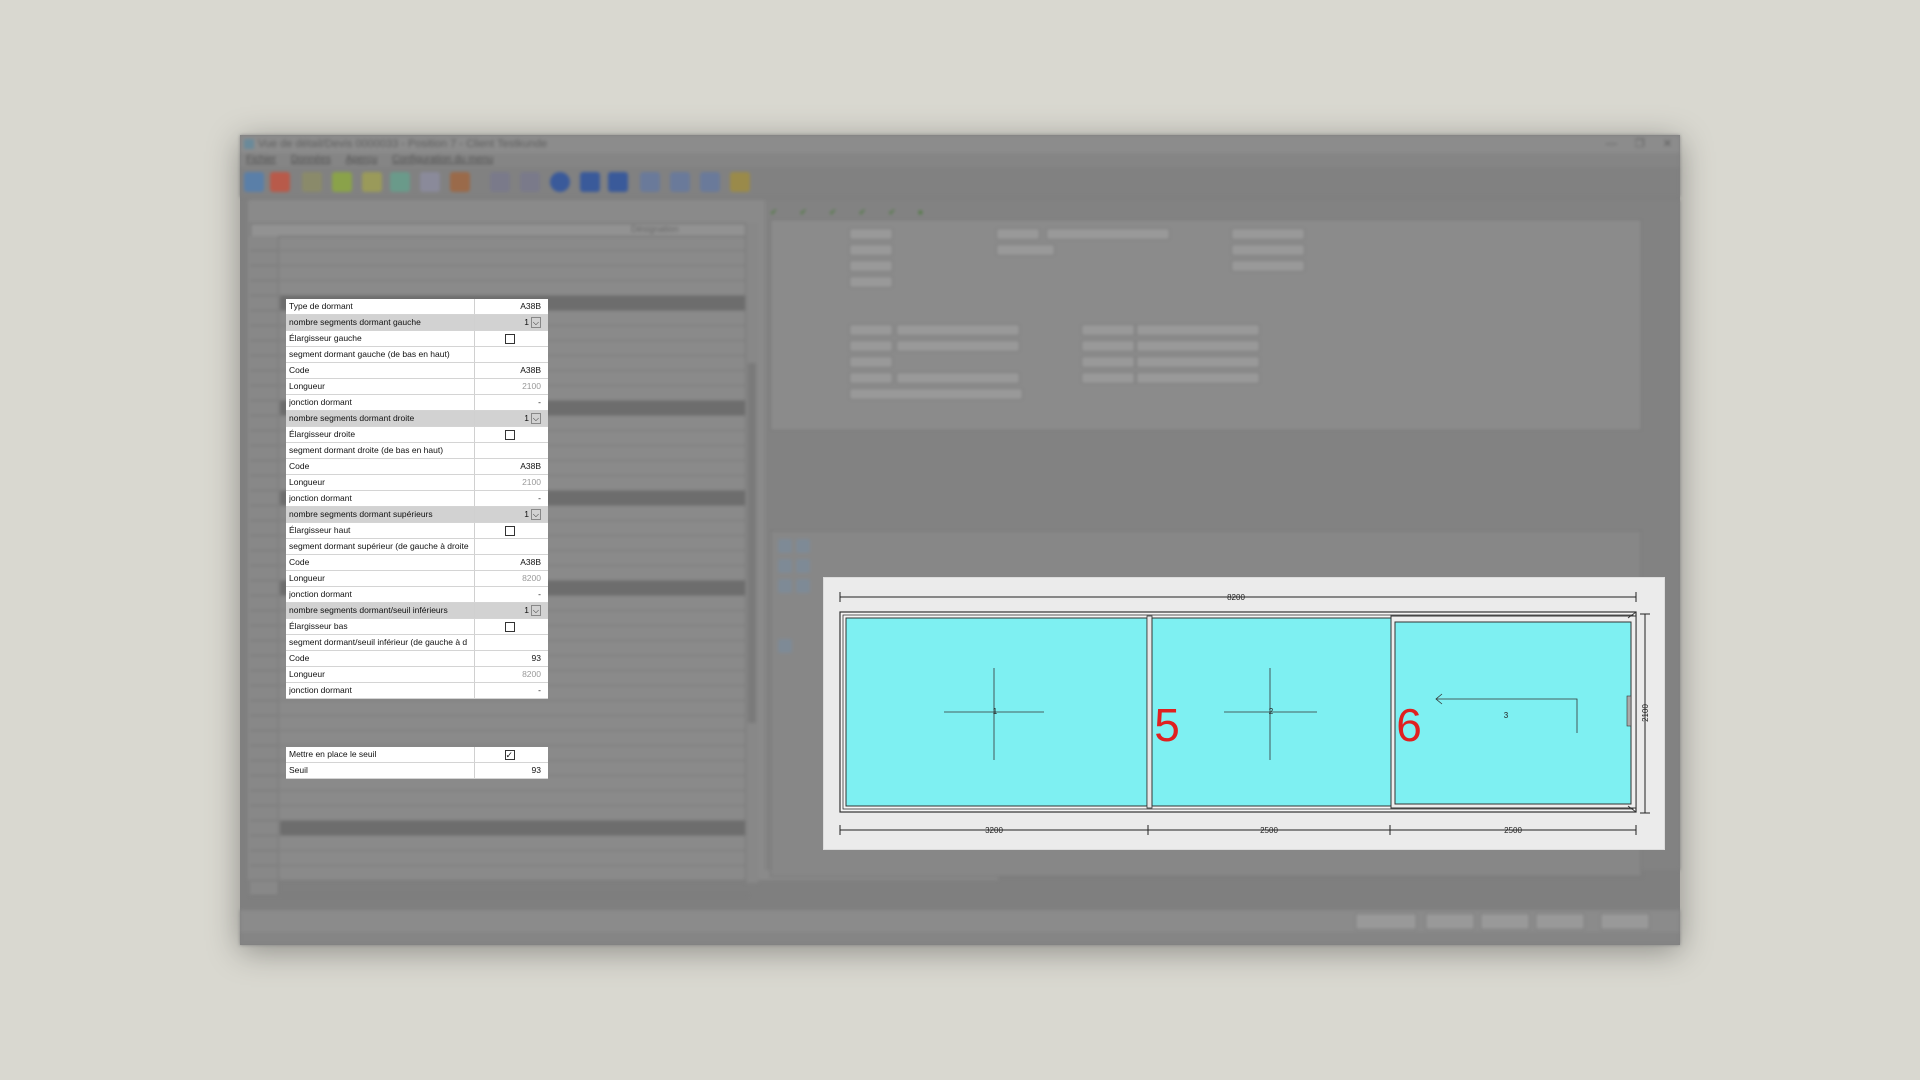 This screenshot has width=1920, height=1080. I want to click on property-row: Code 93, so click(417, 659).